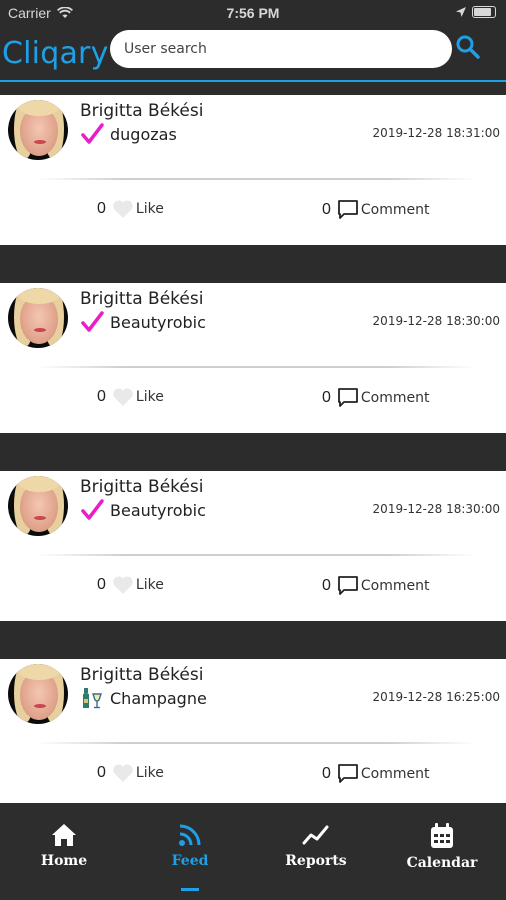 This screenshot has height=900, width=506. I want to click on status-time: 7:56 PM, so click(253, 13).